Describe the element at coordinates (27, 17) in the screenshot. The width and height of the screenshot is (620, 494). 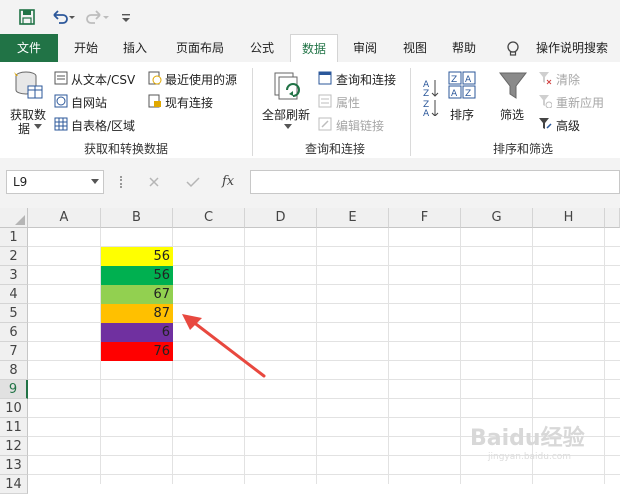
I see `save-icon` at that location.